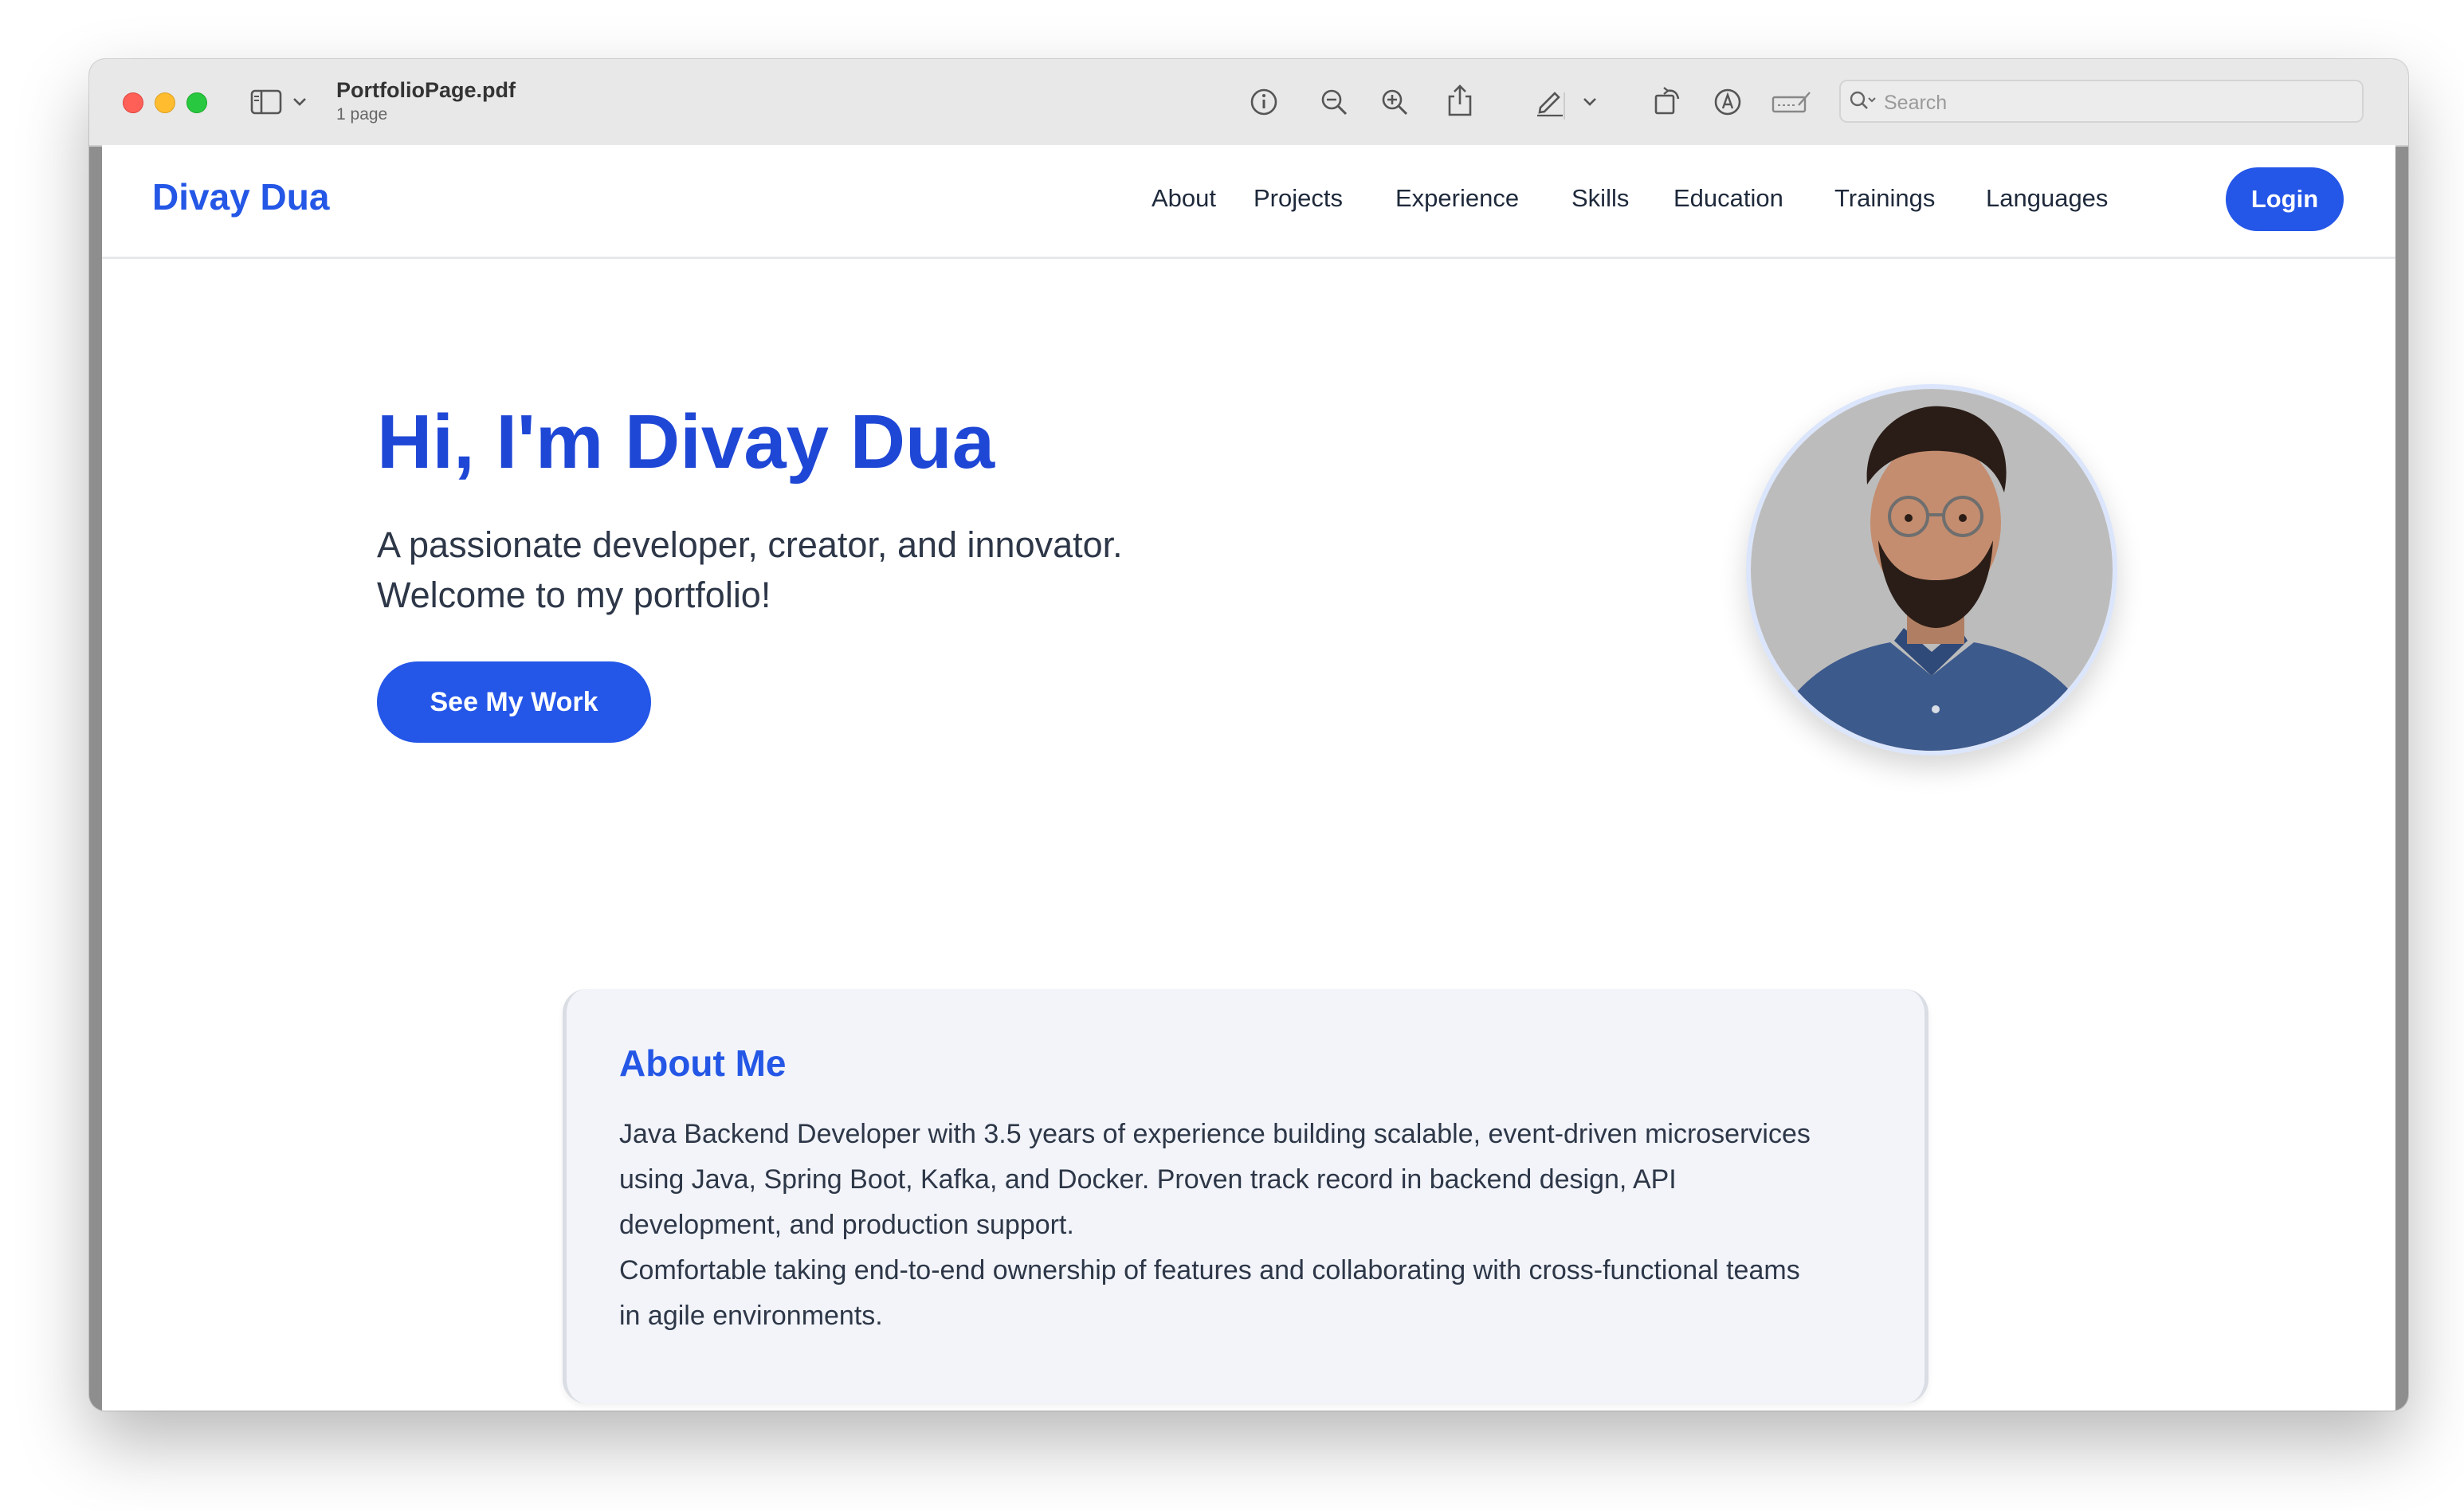 The width and height of the screenshot is (2464, 1511). I want to click on minimize-window-button, so click(165, 102).